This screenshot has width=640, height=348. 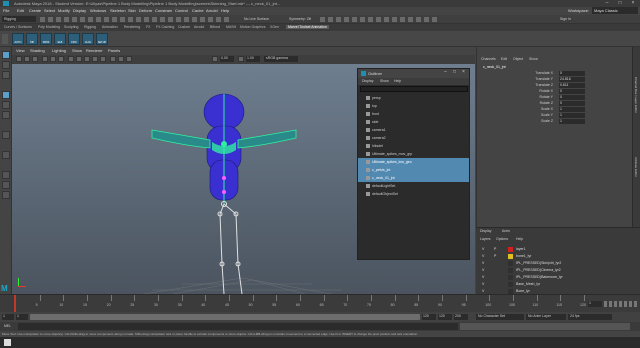 I want to click on shelf-tab-fx-caching: FX Caching, so click(x=165, y=27).